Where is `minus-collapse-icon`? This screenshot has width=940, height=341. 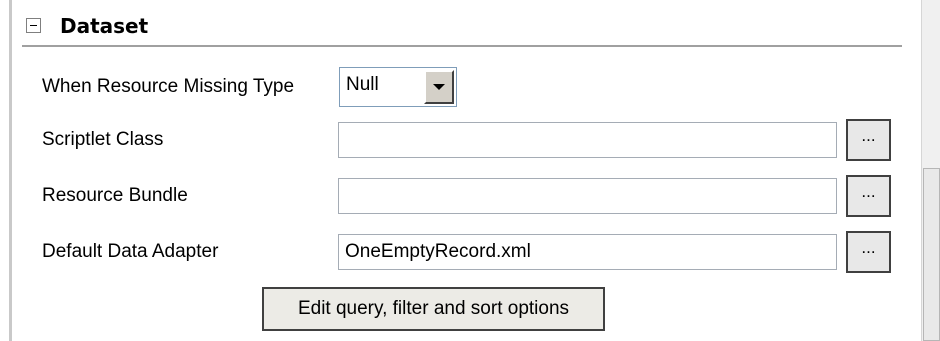 minus-collapse-icon is located at coordinates (33, 25).